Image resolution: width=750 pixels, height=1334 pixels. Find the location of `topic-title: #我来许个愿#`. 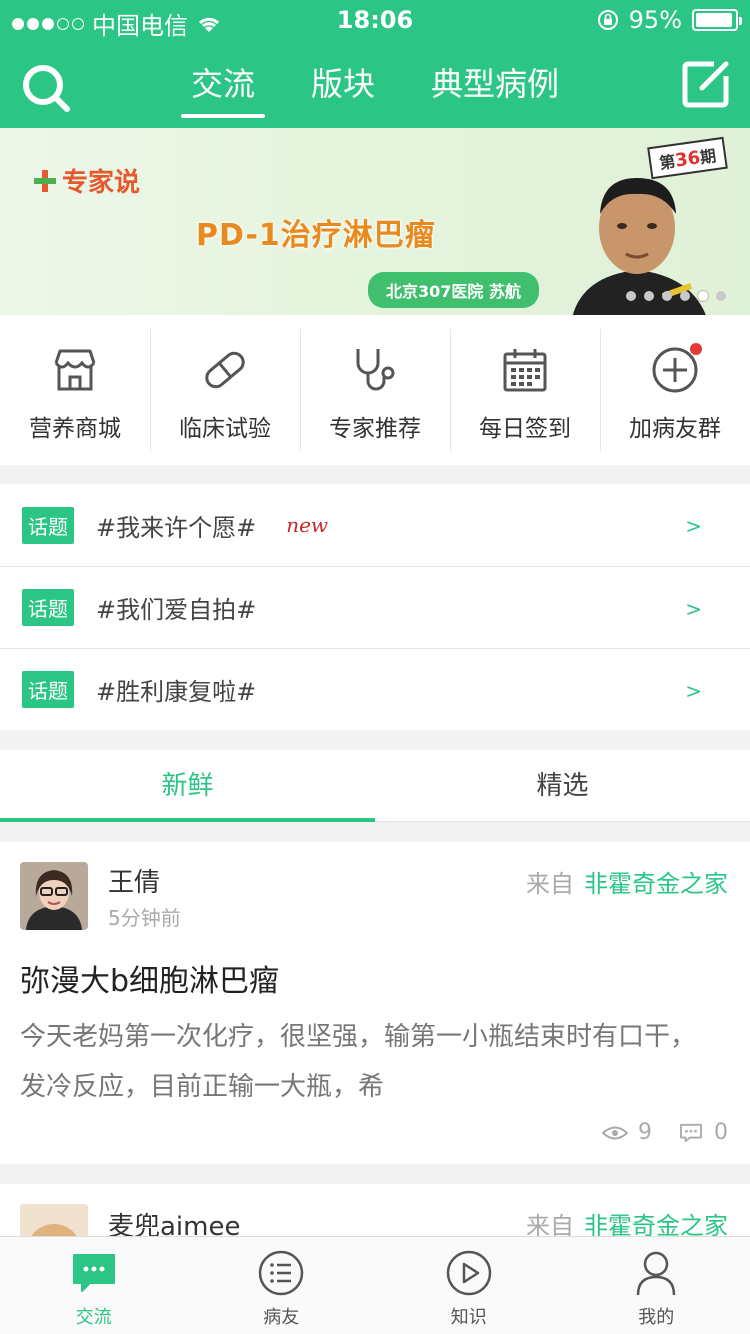

topic-title: #我来许个愿# is located at coordinates (176, 527).